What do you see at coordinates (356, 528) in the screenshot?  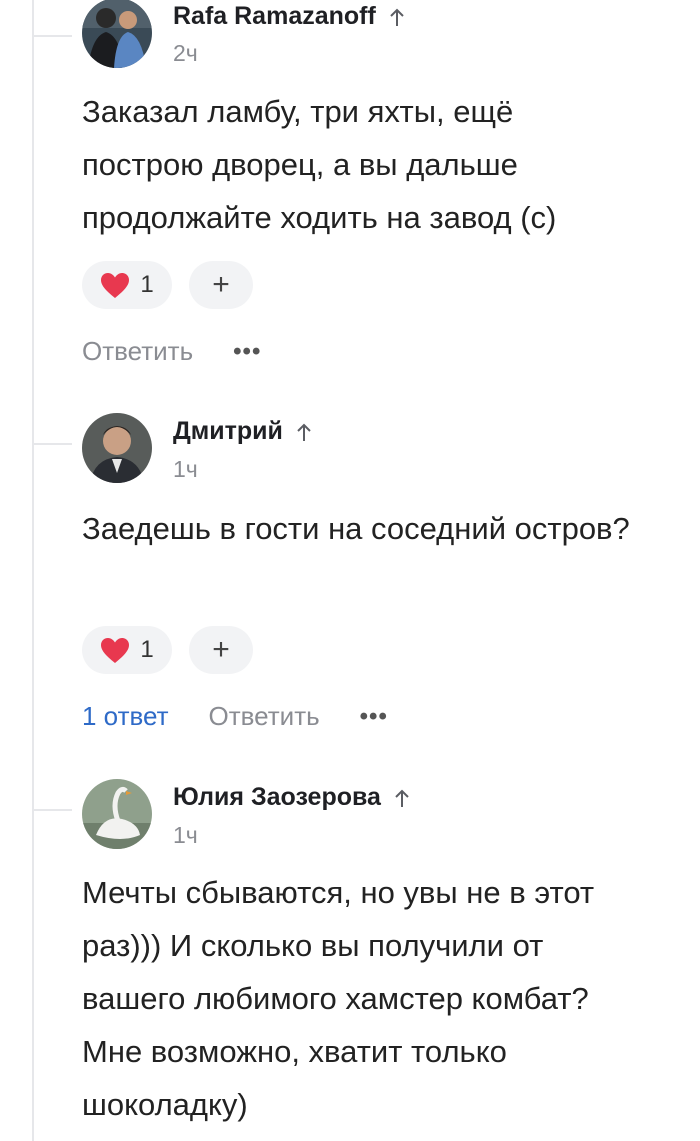 I see `comment-text: Заедешь в гости на соседний остров?` at bounding box center [356, 528].